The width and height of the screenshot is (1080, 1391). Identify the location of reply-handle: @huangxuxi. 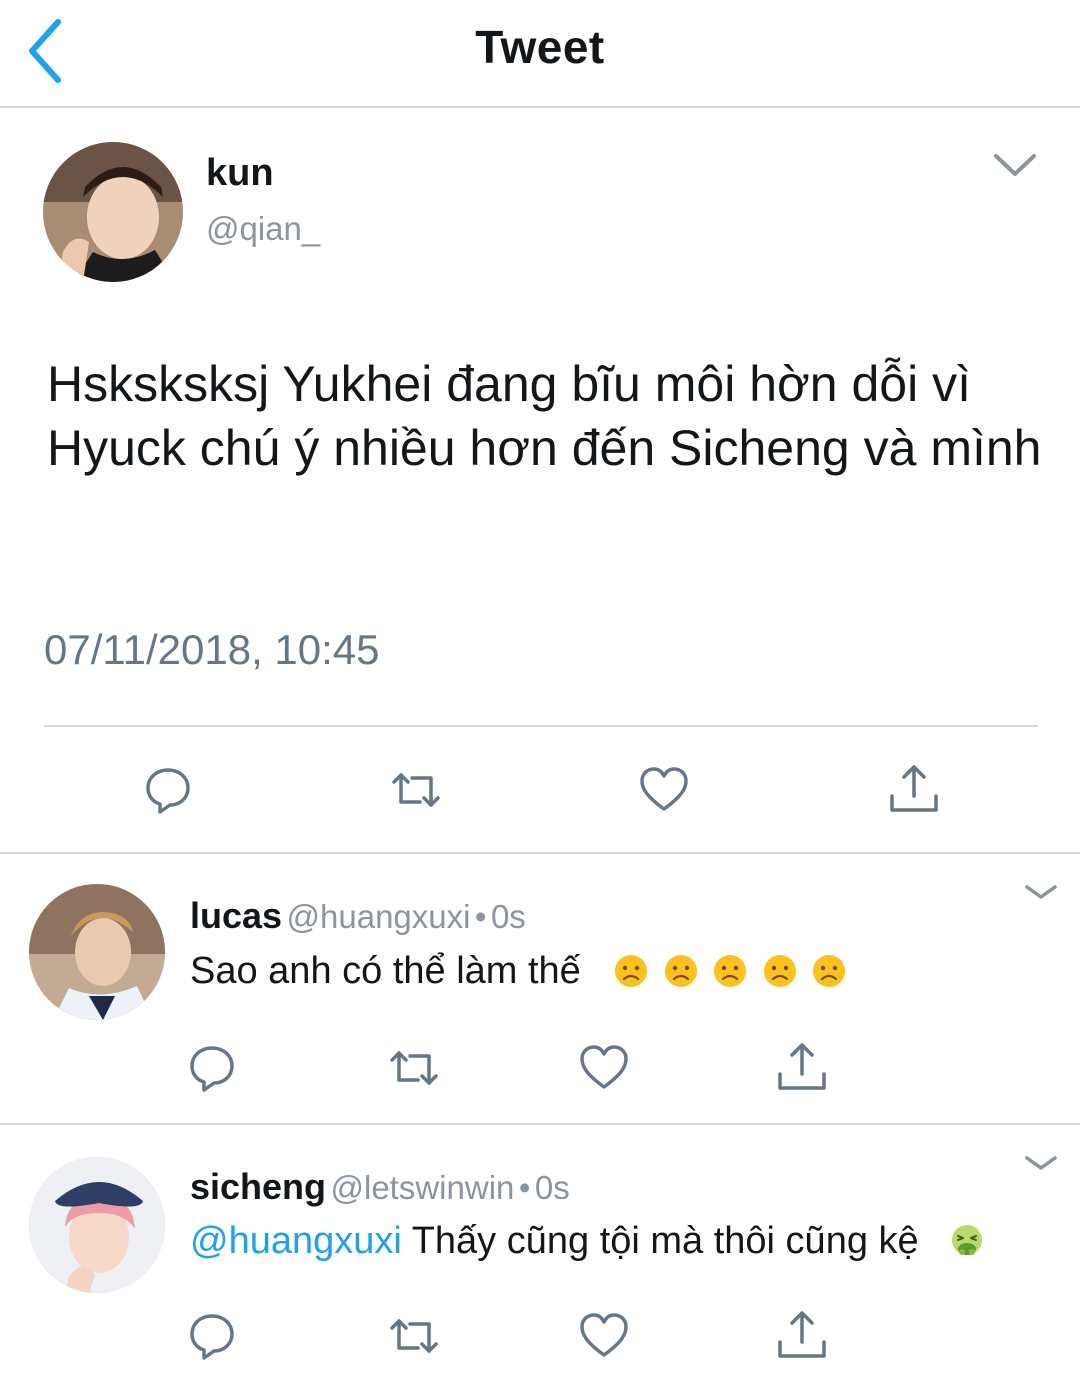
(379, 916).